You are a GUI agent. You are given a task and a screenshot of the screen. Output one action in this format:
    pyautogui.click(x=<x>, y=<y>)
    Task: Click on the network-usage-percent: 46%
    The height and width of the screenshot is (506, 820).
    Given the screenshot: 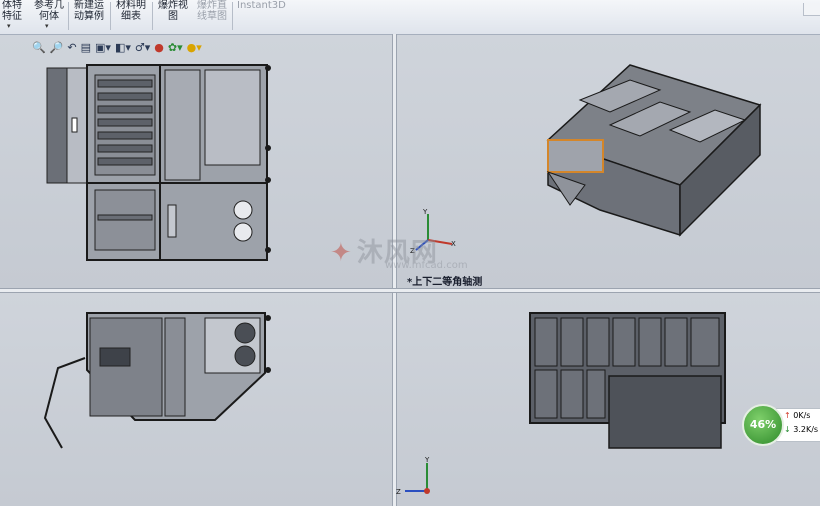 What is the action you would take?
    pyautogui.click(x=763, y=425)
    